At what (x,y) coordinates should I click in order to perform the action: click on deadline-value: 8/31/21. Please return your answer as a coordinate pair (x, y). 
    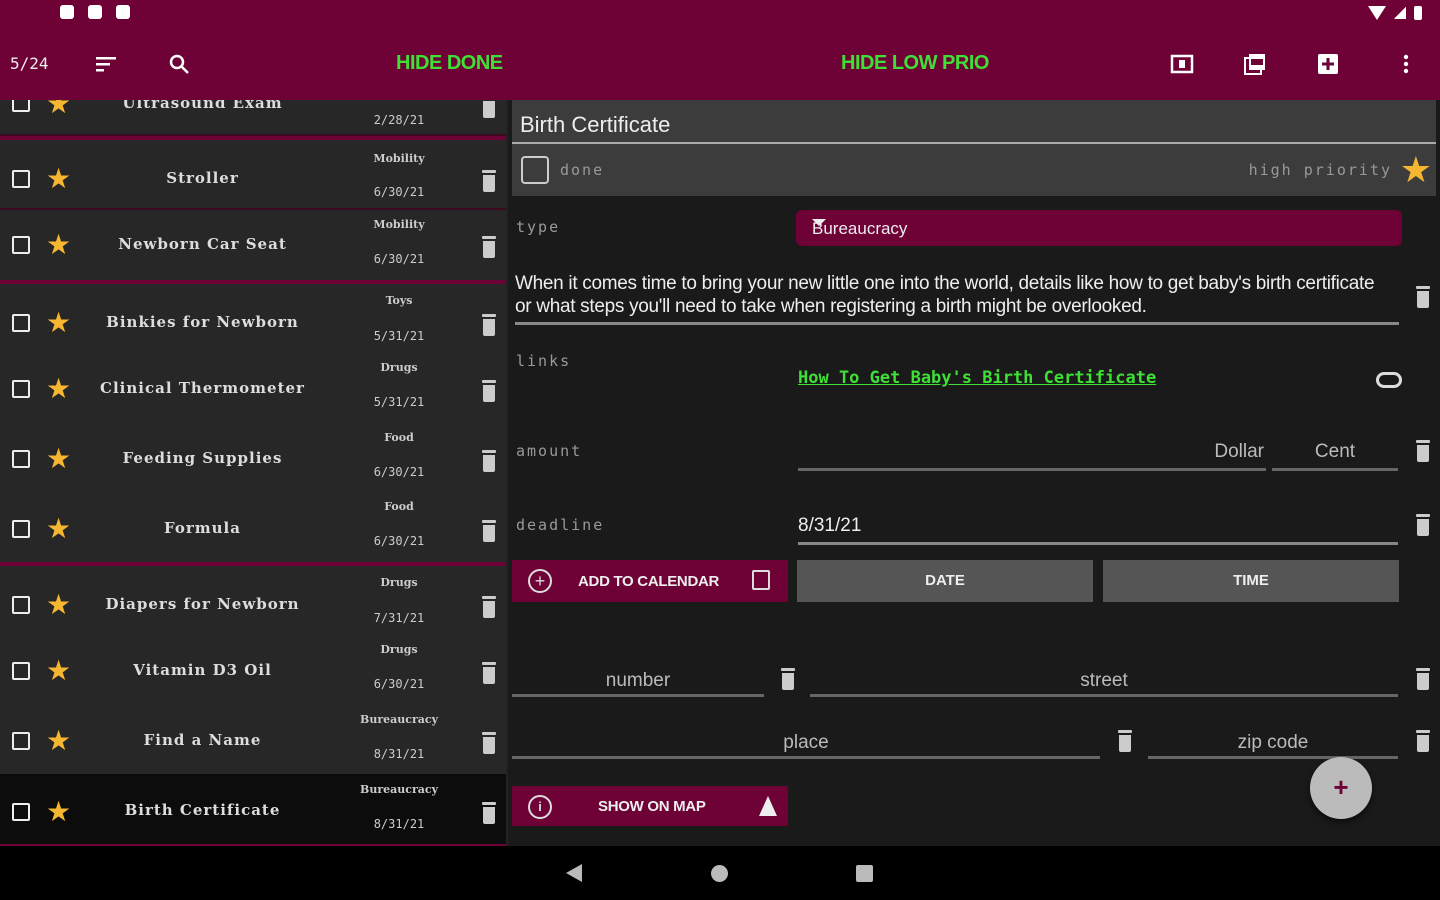
    Looking at the image, I should click on (829, 526).